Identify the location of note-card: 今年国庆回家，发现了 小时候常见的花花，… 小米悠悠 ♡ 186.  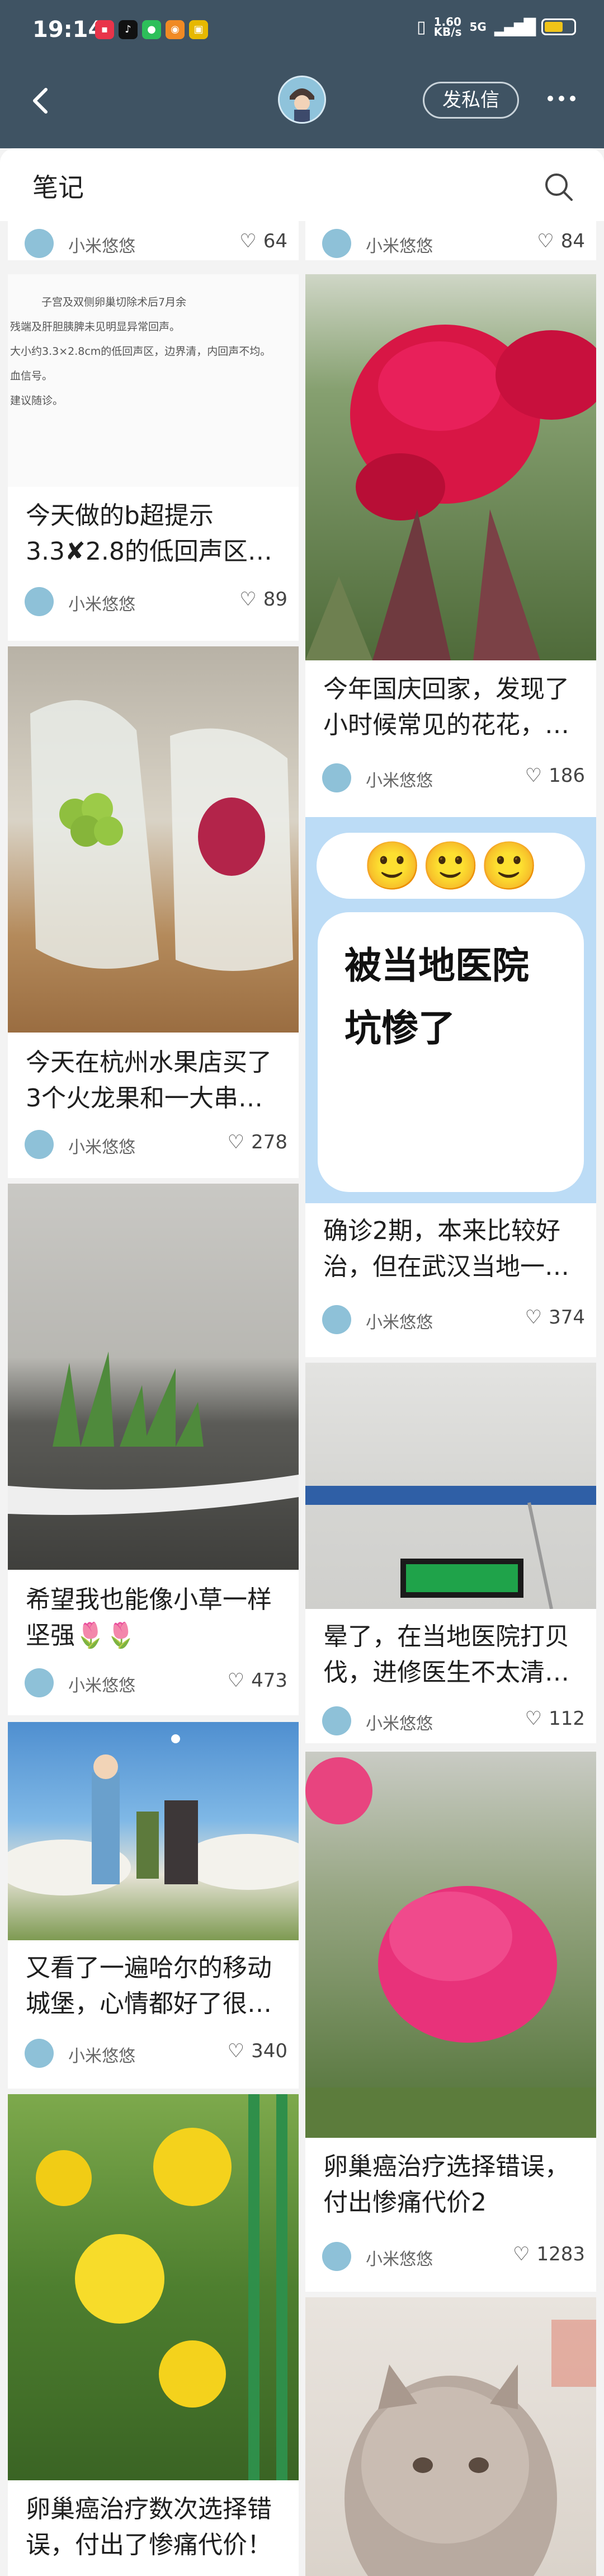
(450, 545).